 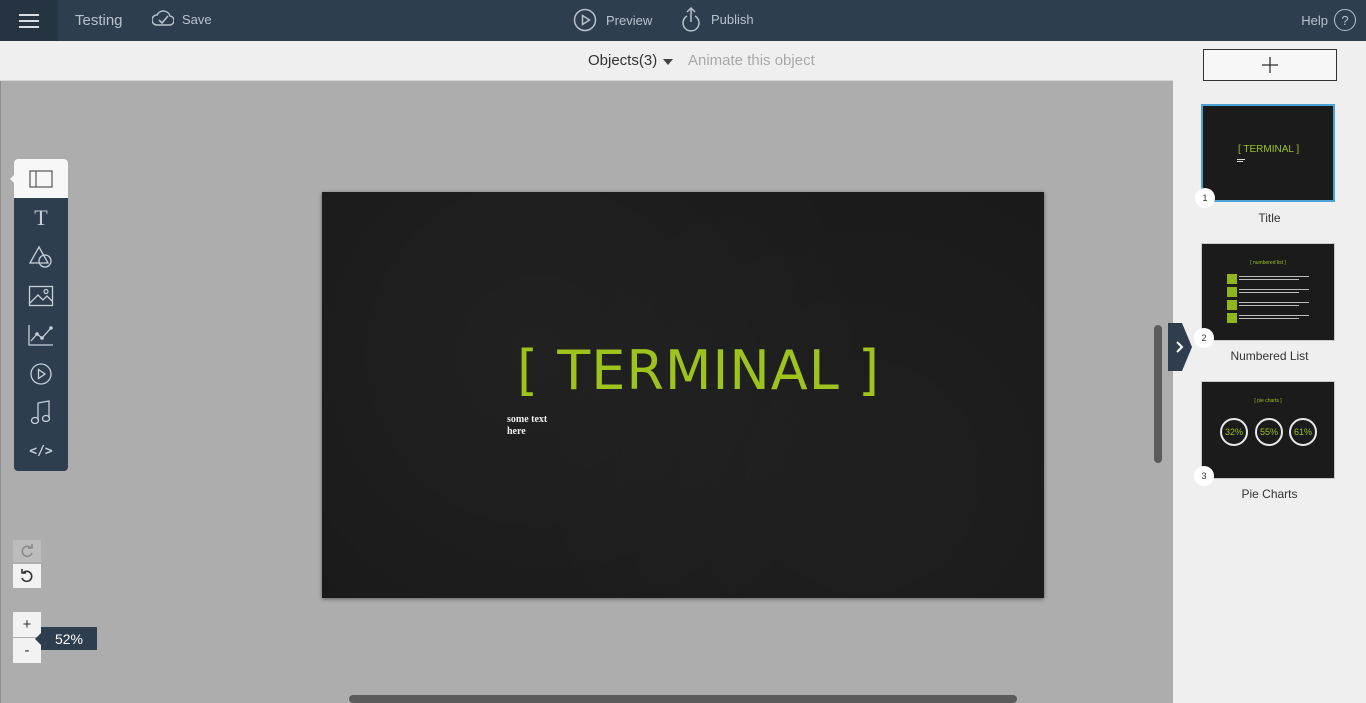 I want to click on upload-icon, so click(x=691, y=19).